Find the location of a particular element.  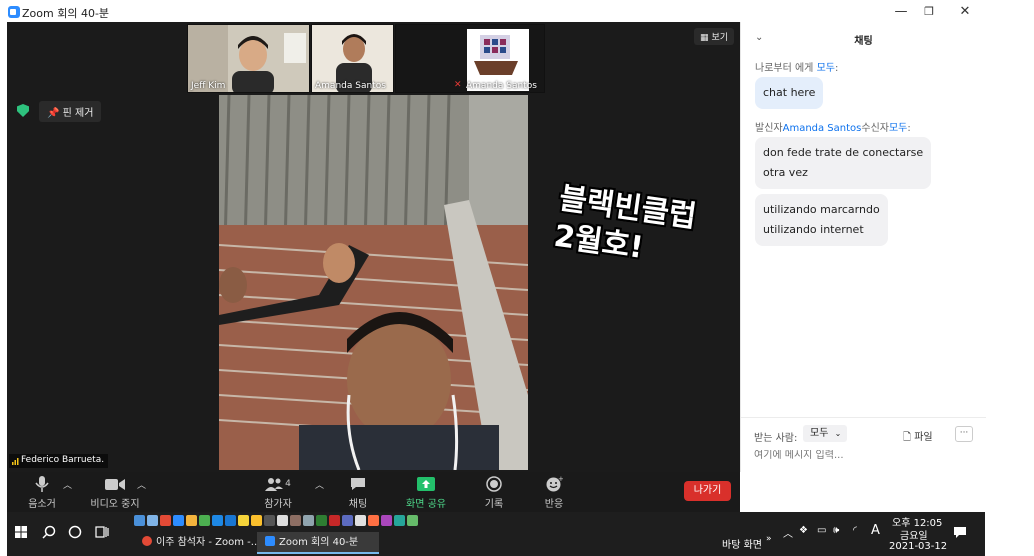

participants-icon is located at coordinates (274, 484).